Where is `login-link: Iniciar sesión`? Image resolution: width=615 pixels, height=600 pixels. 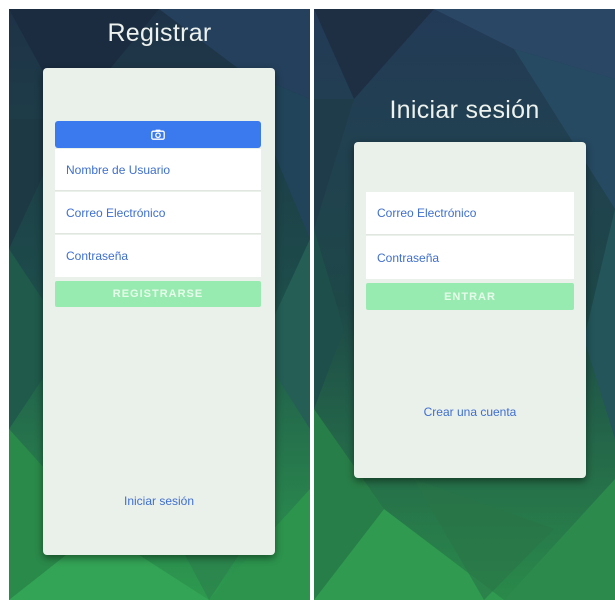 login-link: Iniciar sesión is located at coordinates (159, 501).